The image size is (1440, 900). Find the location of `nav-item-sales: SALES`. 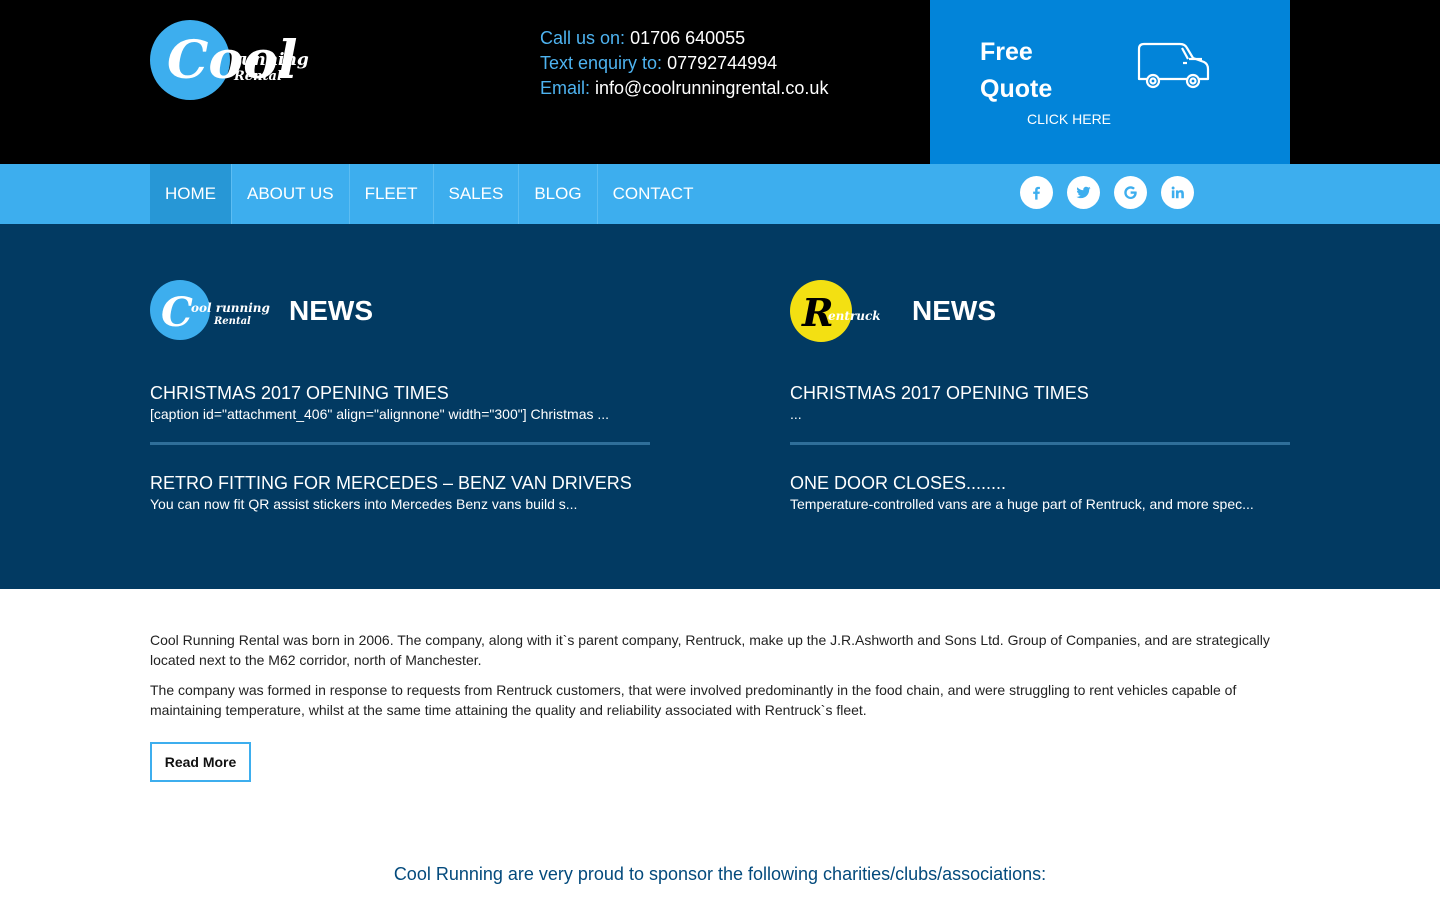

nav-item-sales: SALES is located at coordinates (477, 194).